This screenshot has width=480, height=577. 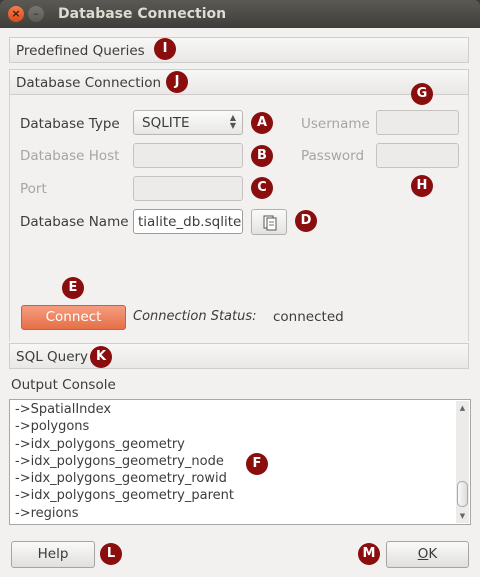 What do you see at coordinates (119, 461) in the screenshot?
I see `console-line: ->idx_polygons_geometry_node` at bounding box center [119, 461].